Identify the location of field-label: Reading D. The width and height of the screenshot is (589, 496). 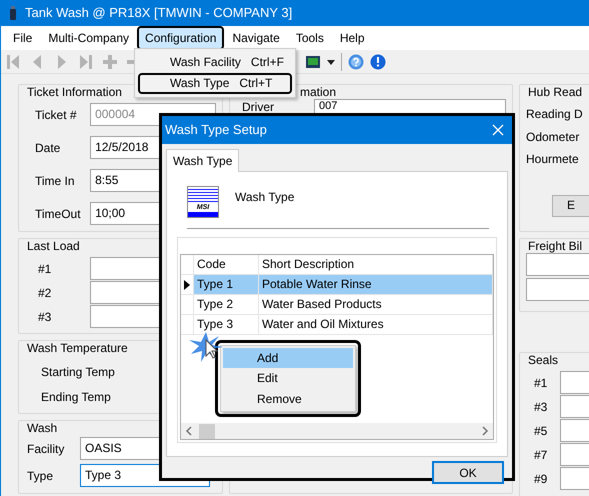
(555, 114).